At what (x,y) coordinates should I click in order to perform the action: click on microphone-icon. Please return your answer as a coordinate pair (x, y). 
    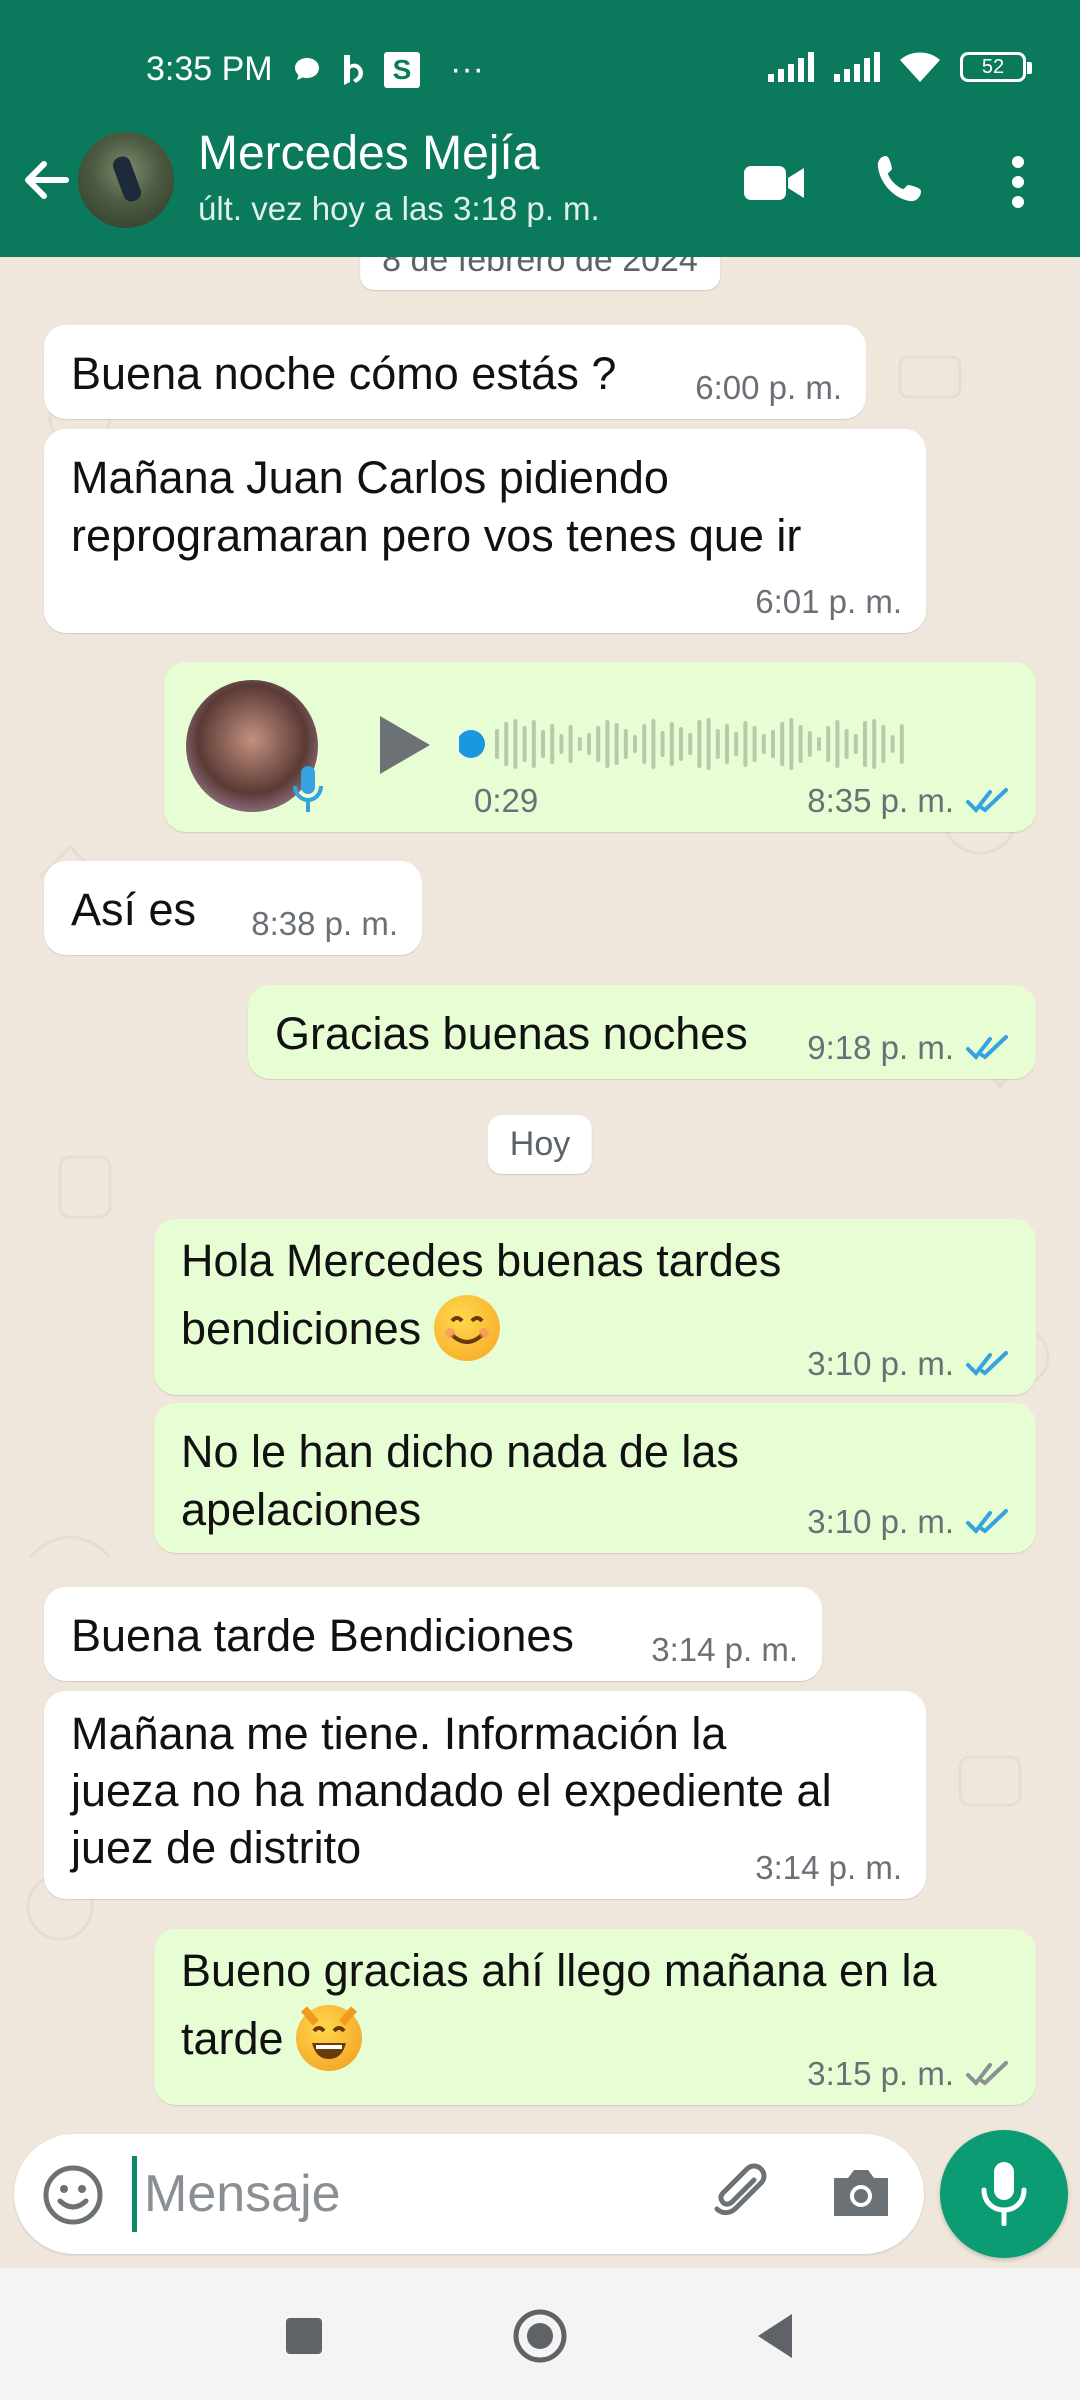
    Looking at the image, I should click on (1004, 2194).